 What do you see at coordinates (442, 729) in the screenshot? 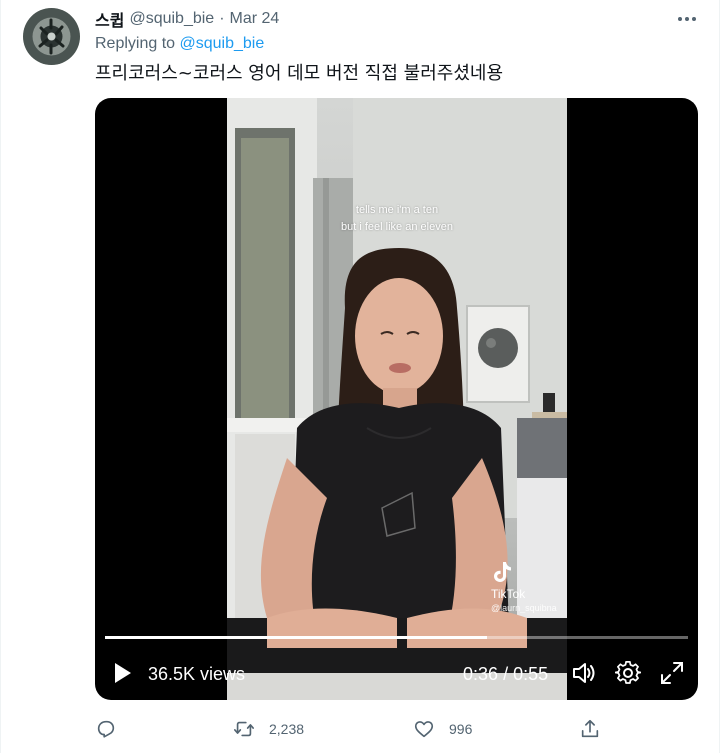
I see `like-button: 996` at bounding box center [442, 729].